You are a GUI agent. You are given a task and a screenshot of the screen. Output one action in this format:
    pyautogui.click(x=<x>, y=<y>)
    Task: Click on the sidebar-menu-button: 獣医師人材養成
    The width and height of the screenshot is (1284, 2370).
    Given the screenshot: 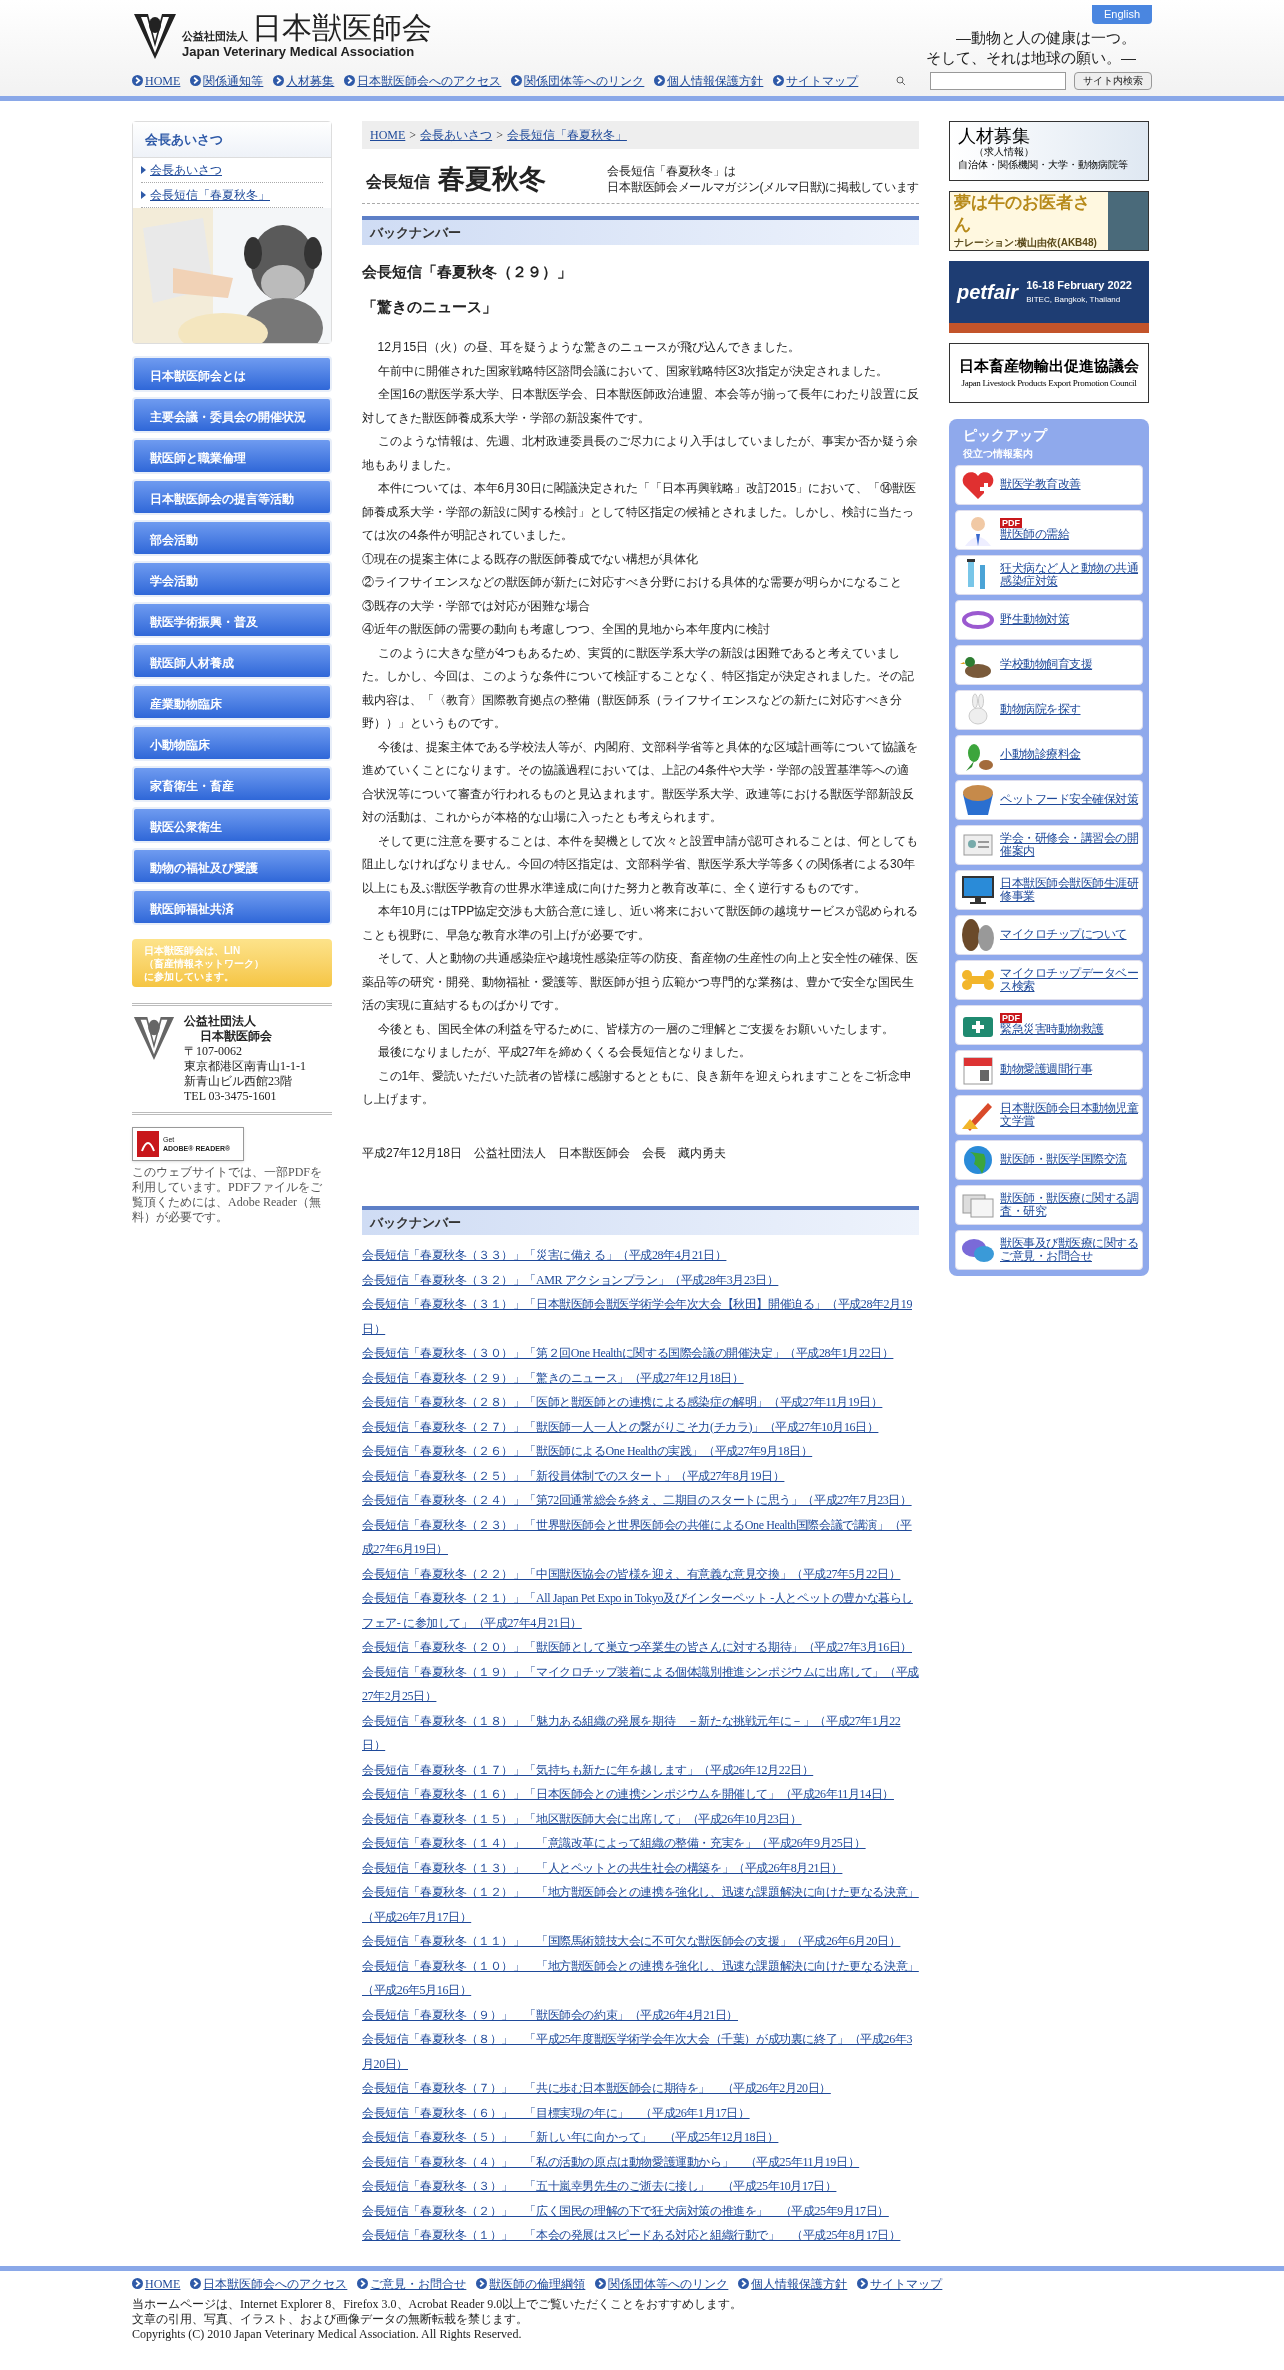 What is the action you would take?
    pyautogui.click(x=232, y=661)
    